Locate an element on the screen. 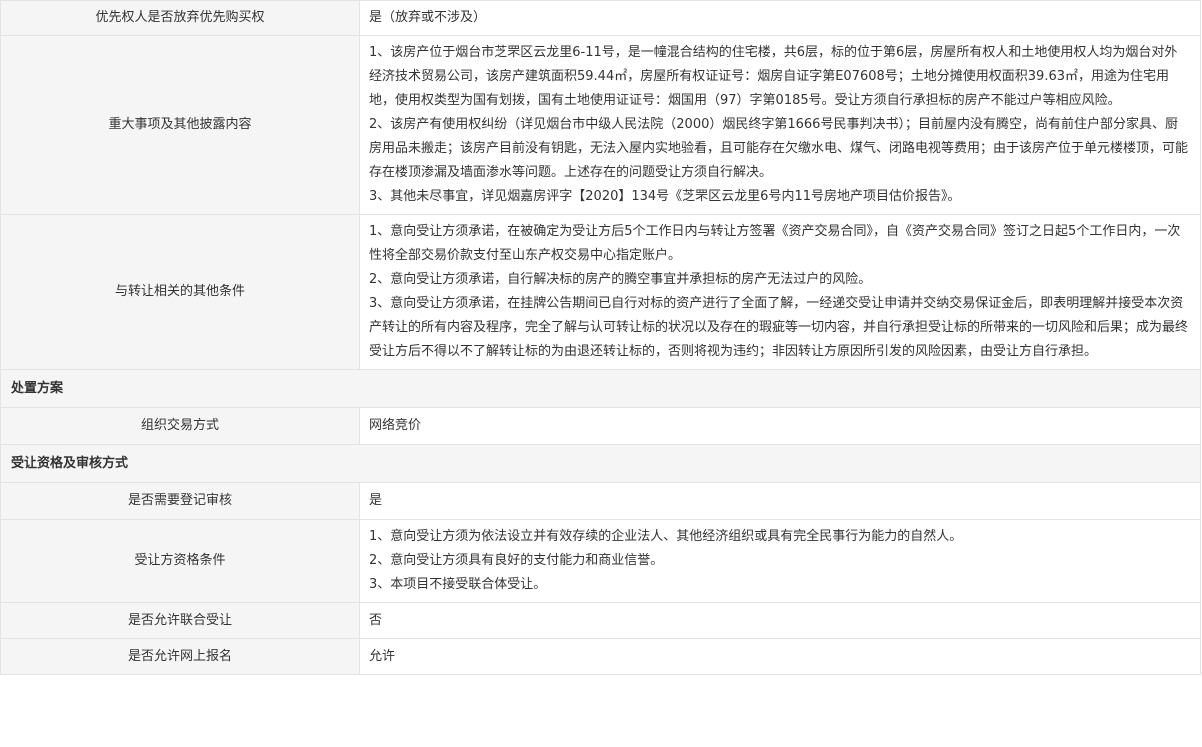 The image size is (1202, 747). row-registration-review: 是否需要登记审核 是 is located at coordinates (600, 501).